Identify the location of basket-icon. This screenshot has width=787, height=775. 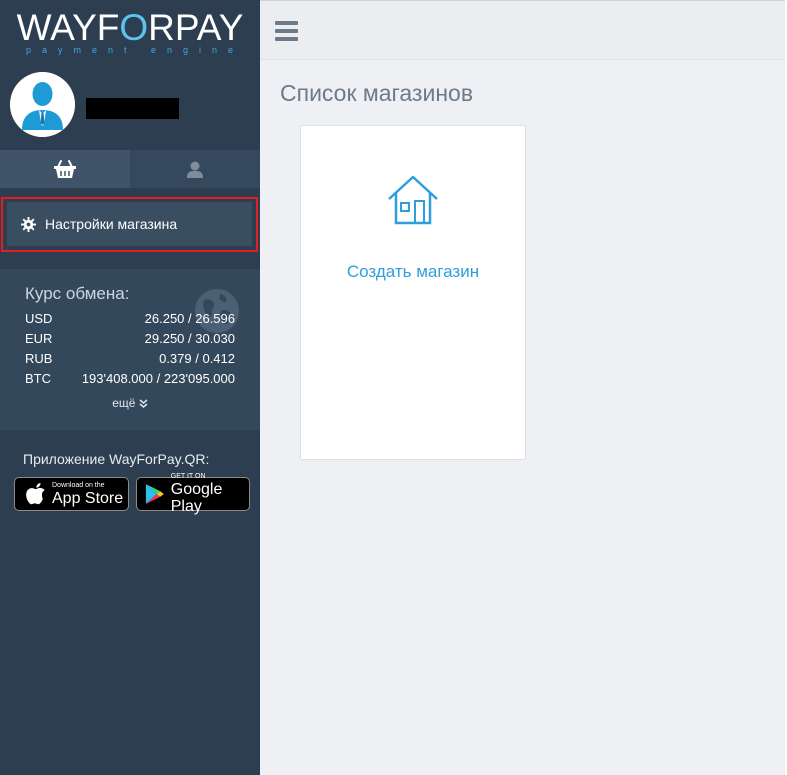
(65, 169).